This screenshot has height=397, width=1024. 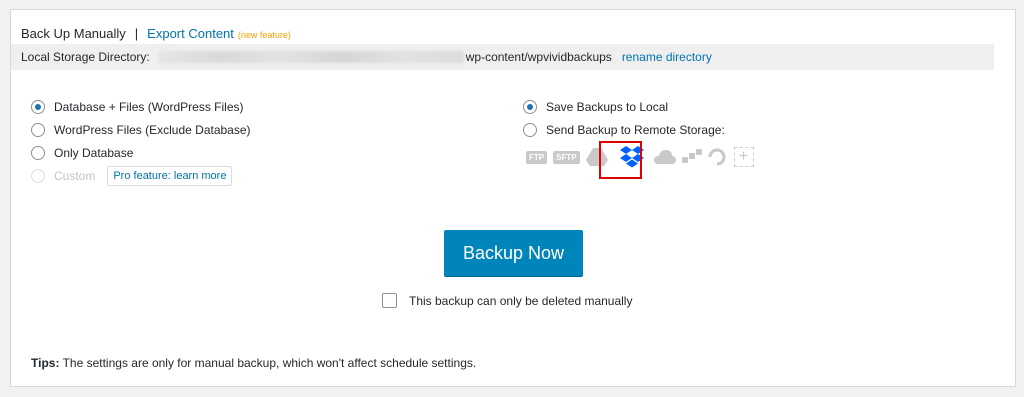 I want to click on sftp-icon: SFTP, so click(x=566, y=157).